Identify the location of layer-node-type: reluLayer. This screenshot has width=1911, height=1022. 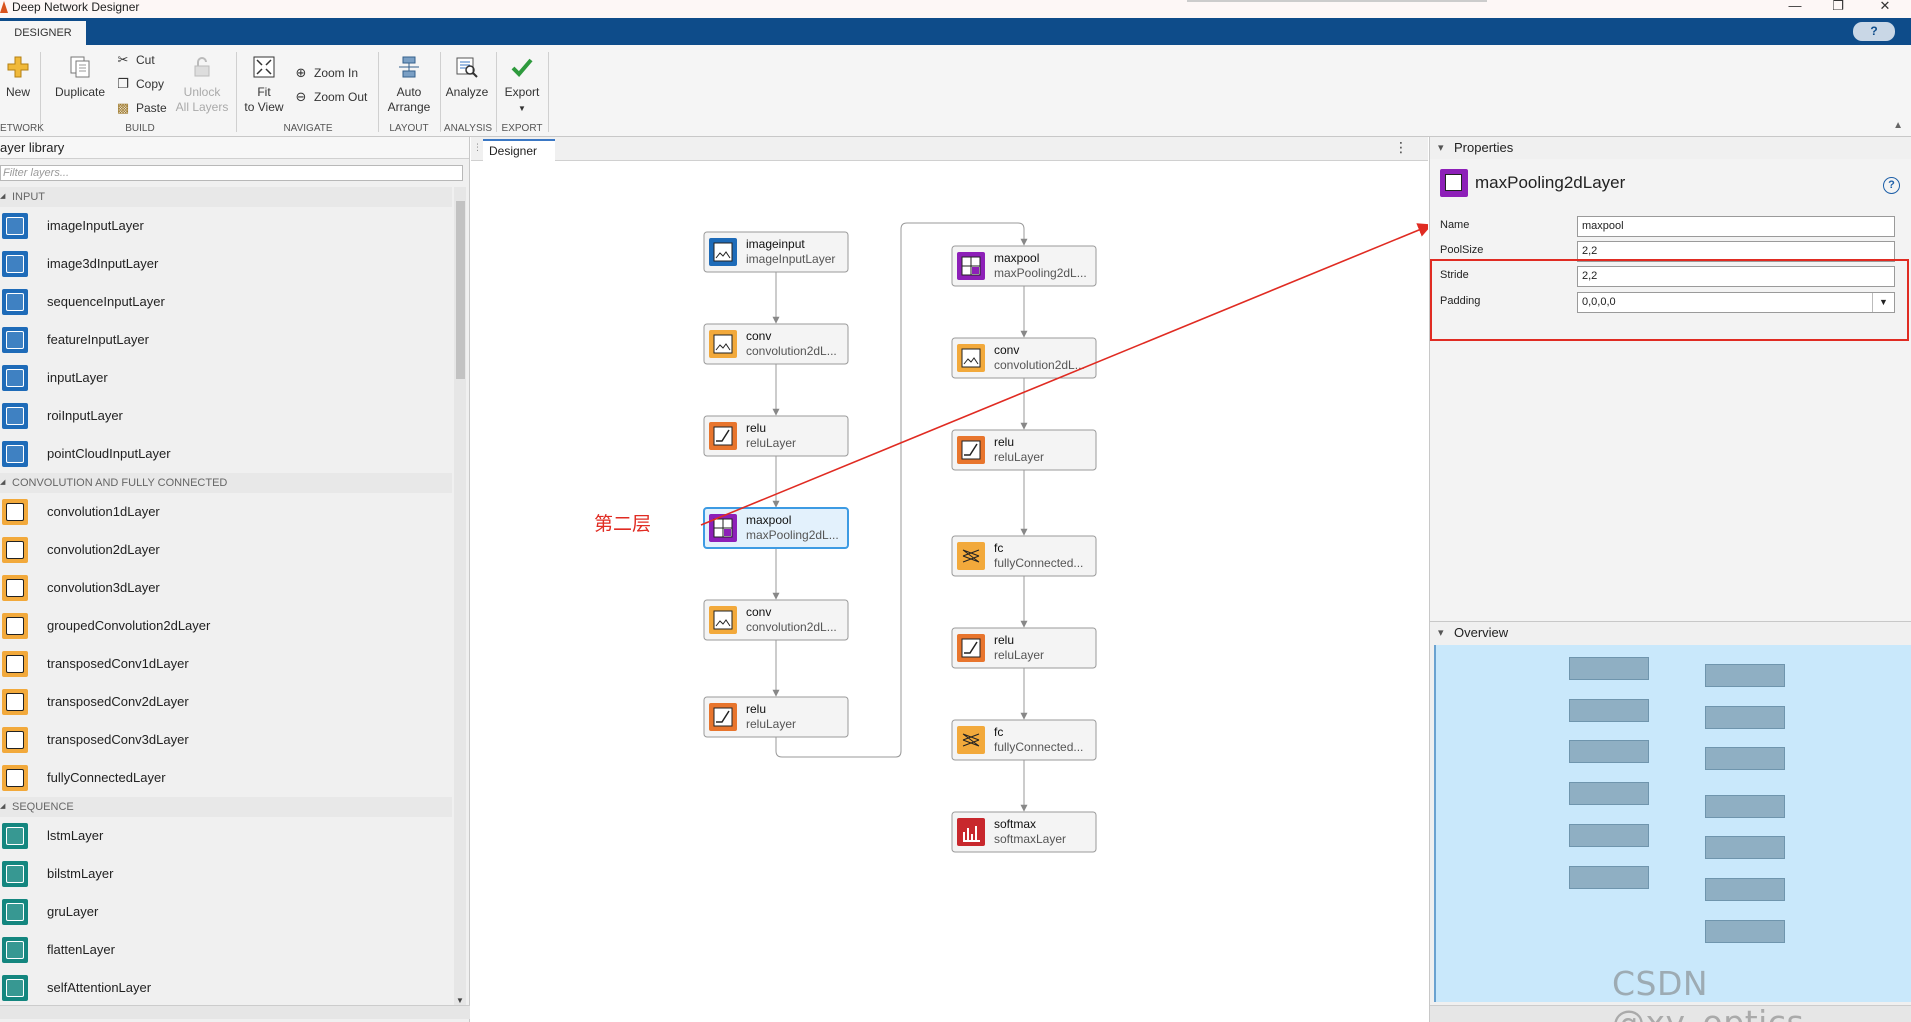
(771, 724).